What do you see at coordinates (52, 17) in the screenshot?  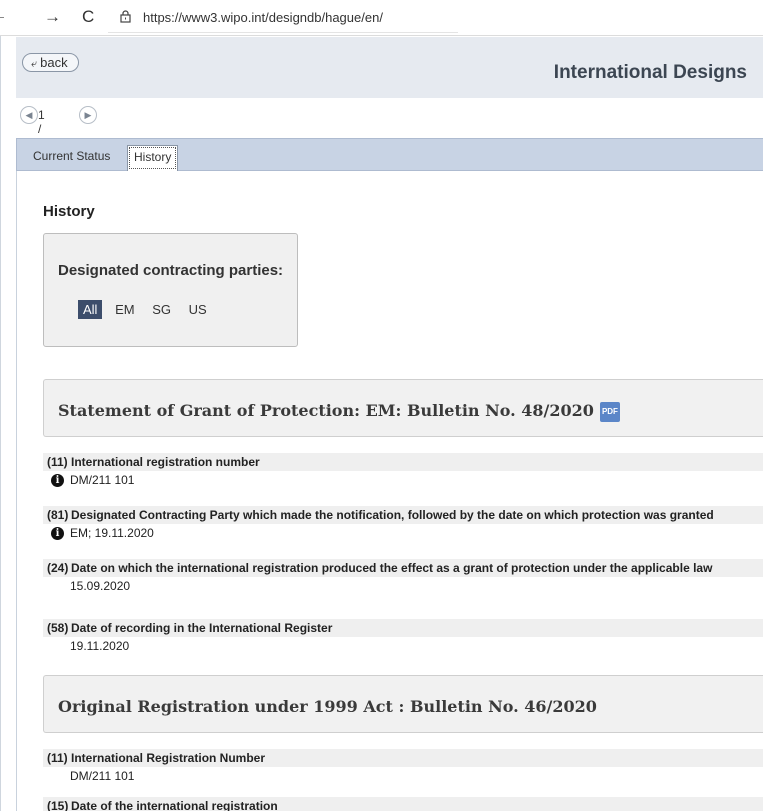 I see `forward-arrow-icon: →` at bounding box center [52, 17].